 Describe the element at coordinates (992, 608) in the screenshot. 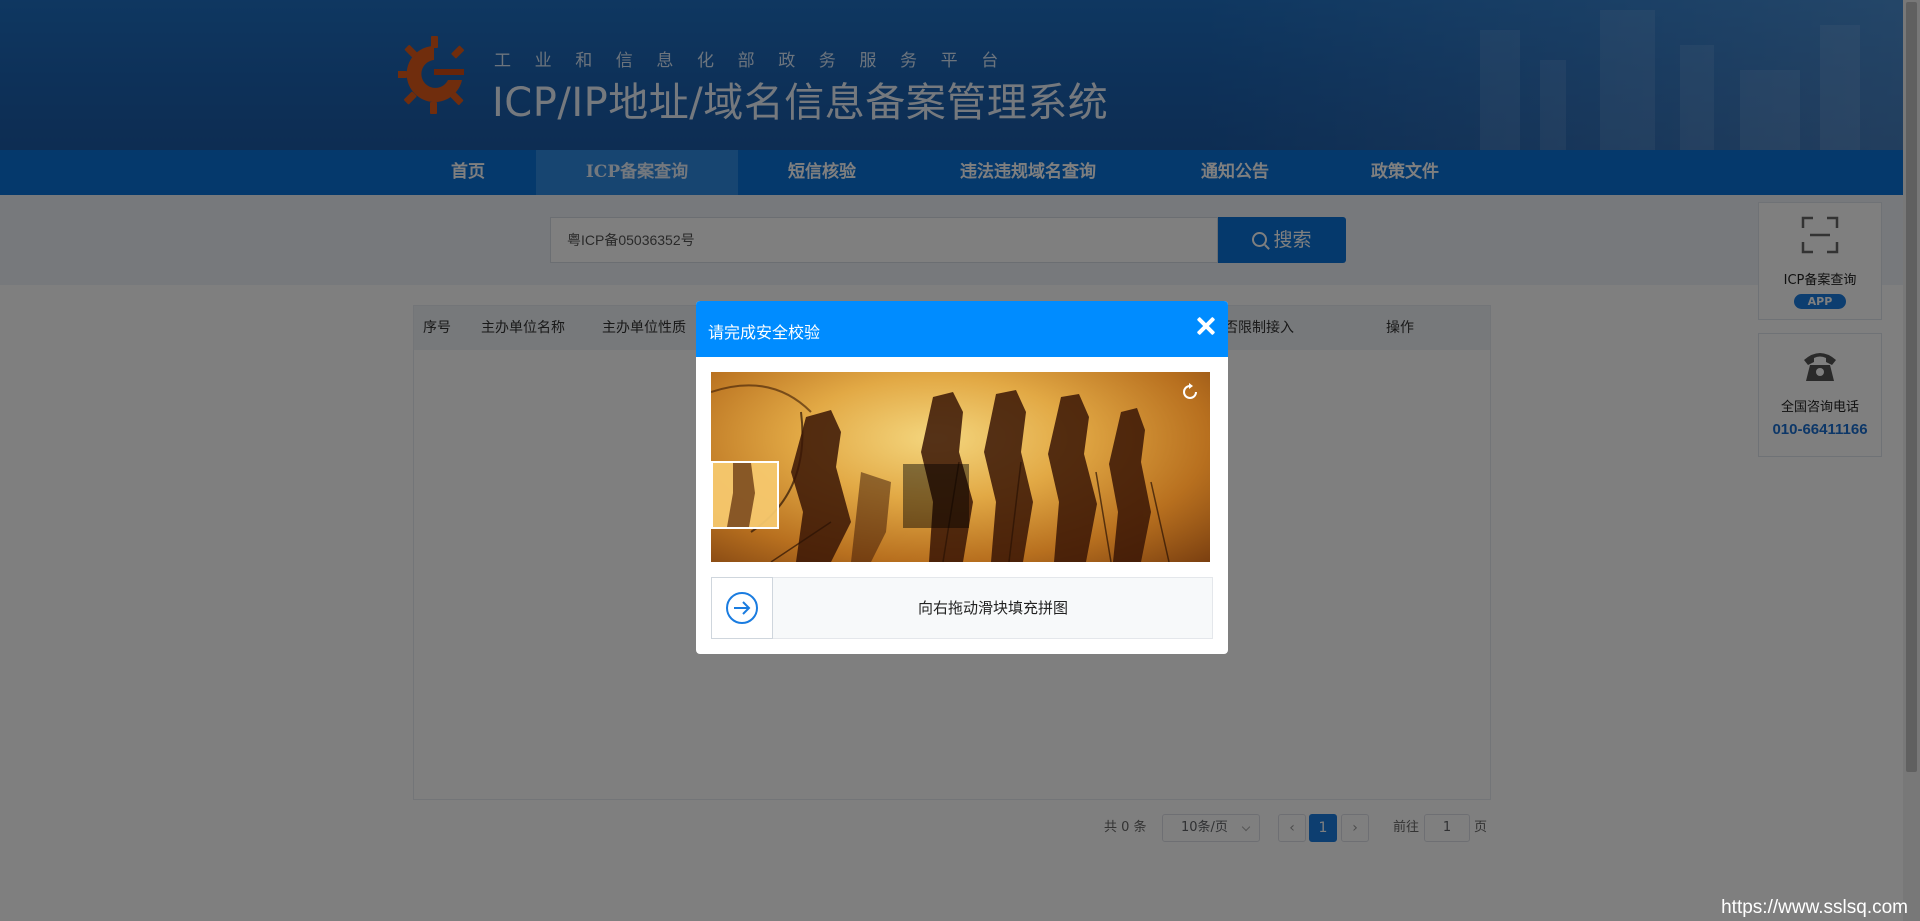

I see `slider-hint: 向右拖动滑块填充拼图` at that location.